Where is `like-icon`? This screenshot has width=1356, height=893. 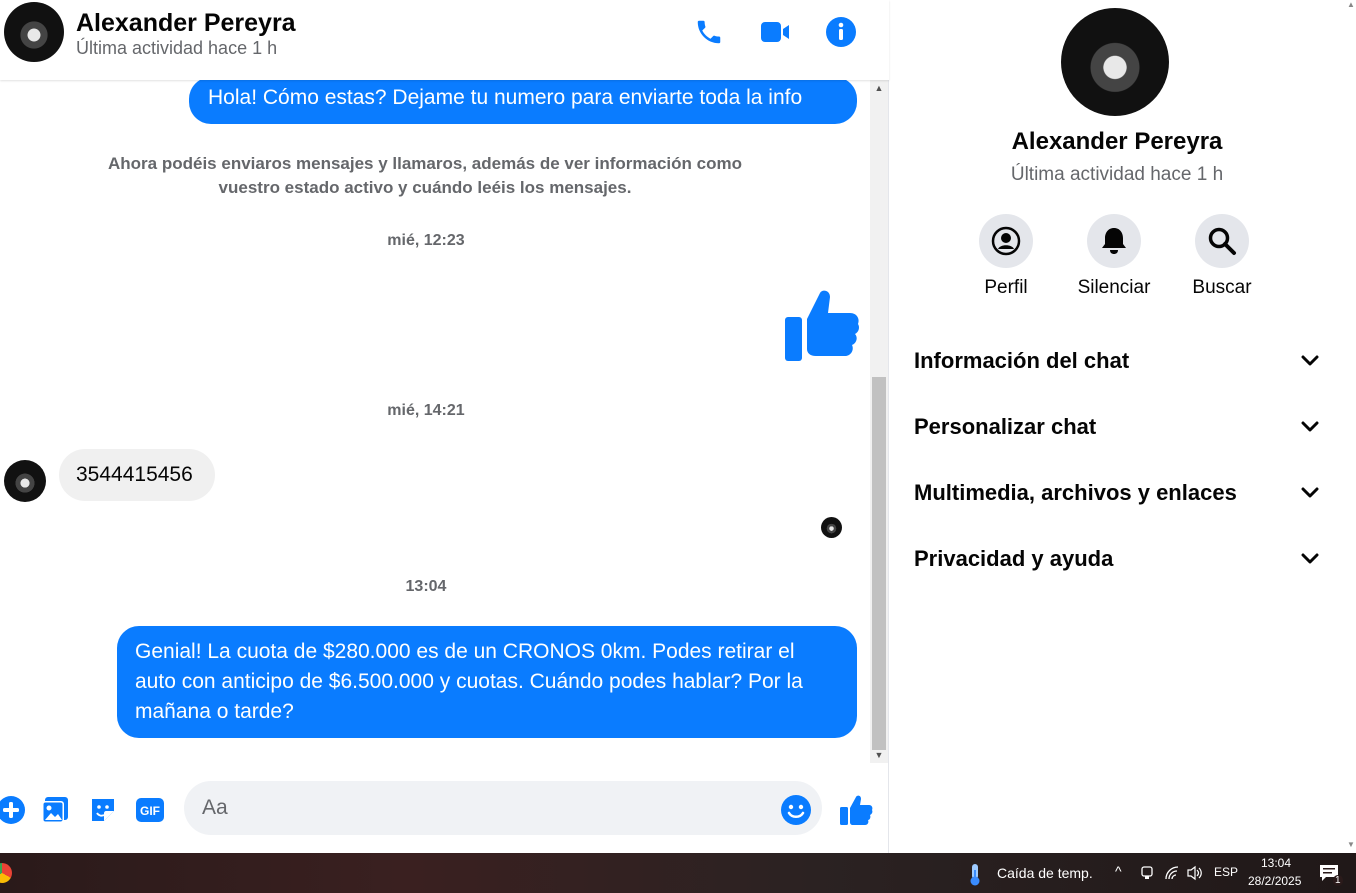
like-icon is located at coordinates (856, 810).